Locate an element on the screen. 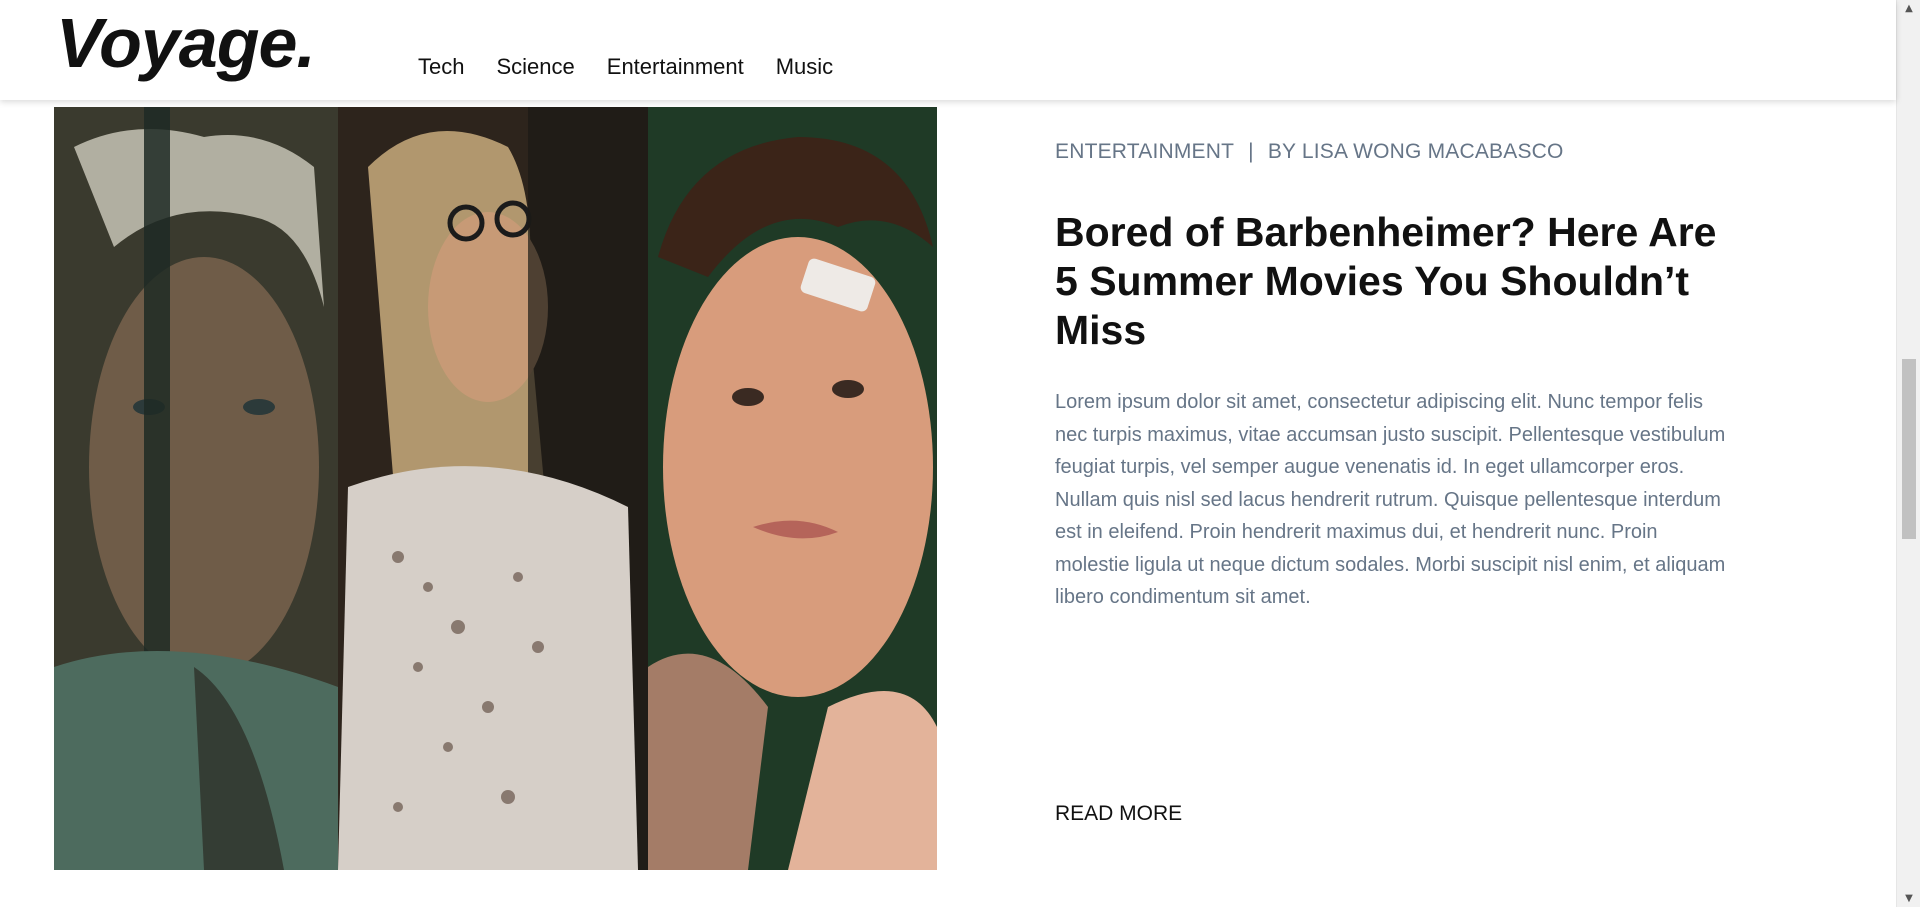 This screenshot has width=1920, height=907. scroll-up-arrow-icon: ▲ is located at coordinates (1908, 8).